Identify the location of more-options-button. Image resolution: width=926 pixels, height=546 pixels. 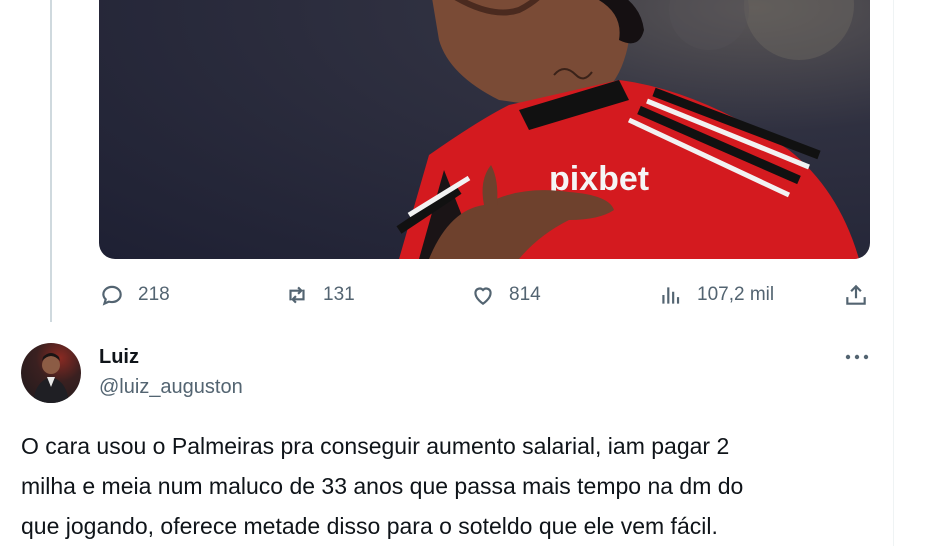
(857, 357).